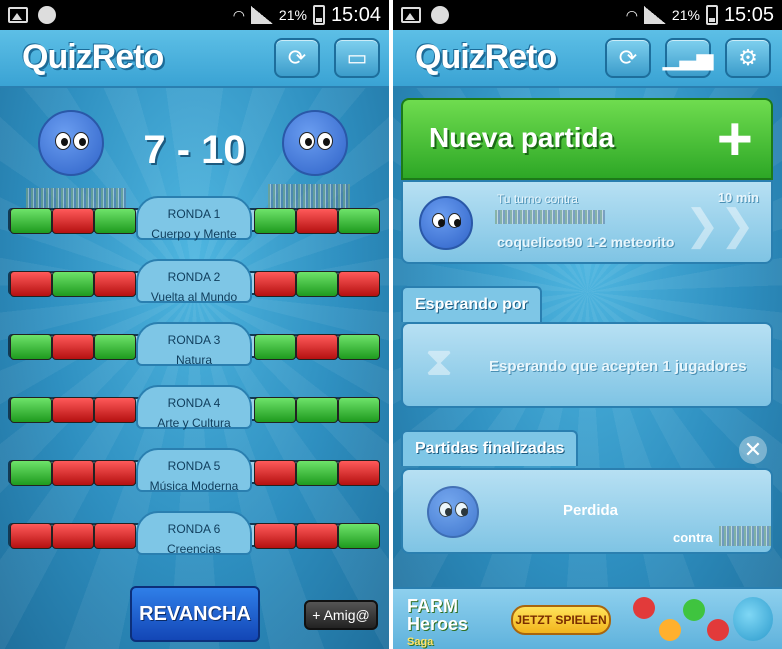 This screenshot has height=649, width=782. Describe the element at coordinates (537, 199) in the screenshot. I see `turn-label: Tu turno contra` at that location.